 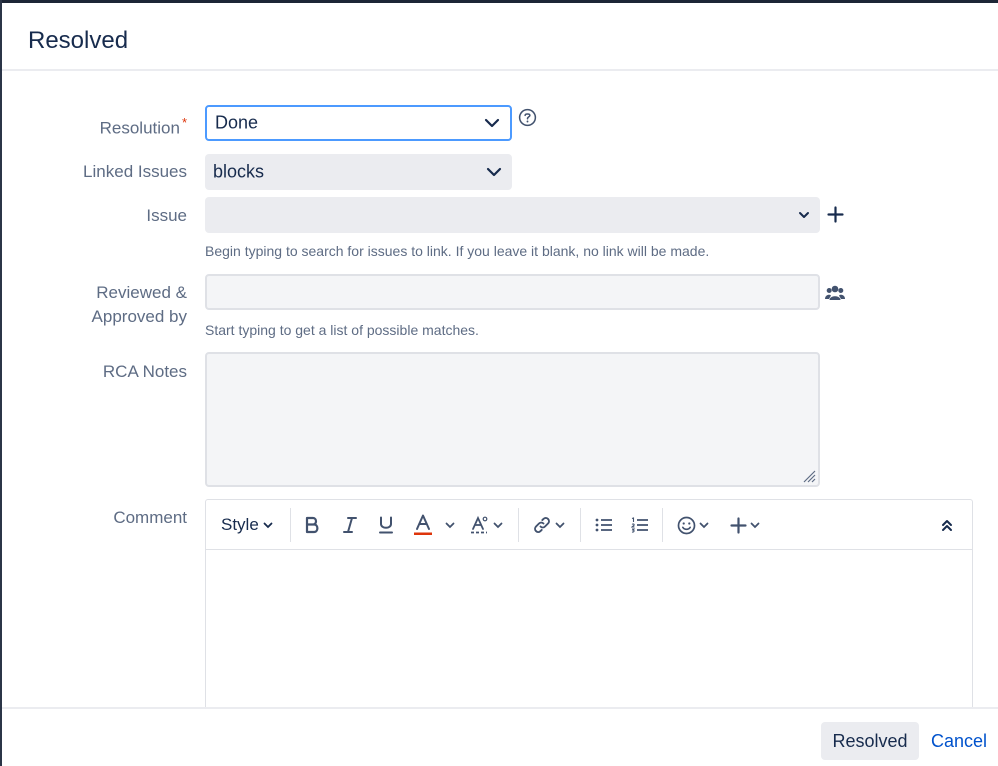 I want to click on resolution-value: Done, so click(x=237, y=122).